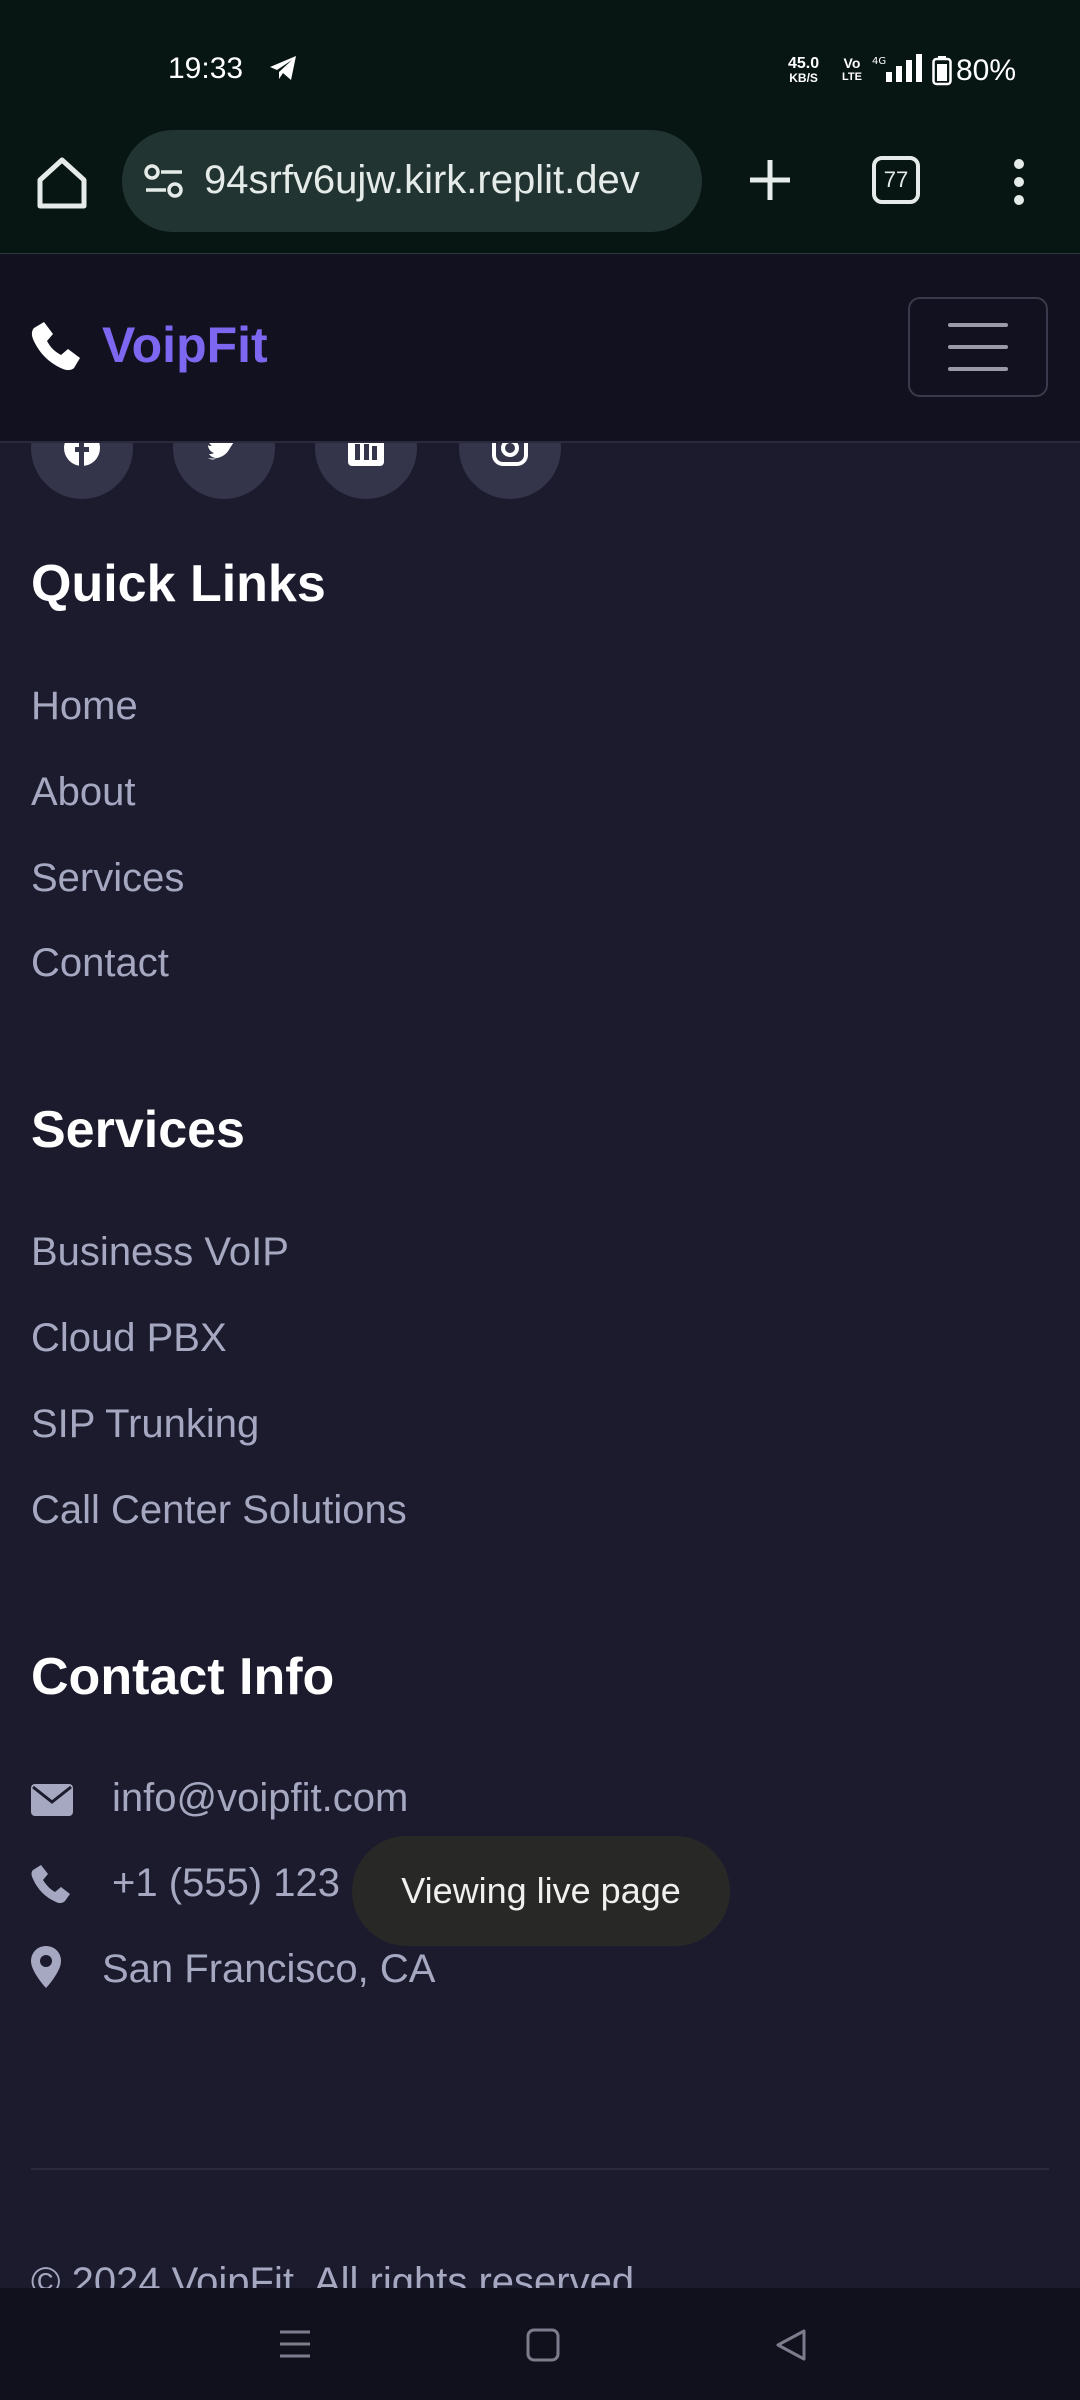 This screenshot has height=2400, width=1080. Describe the element at coordinates (50, 1884) in the screenshot. I see `phone-contact-icon` at that location.